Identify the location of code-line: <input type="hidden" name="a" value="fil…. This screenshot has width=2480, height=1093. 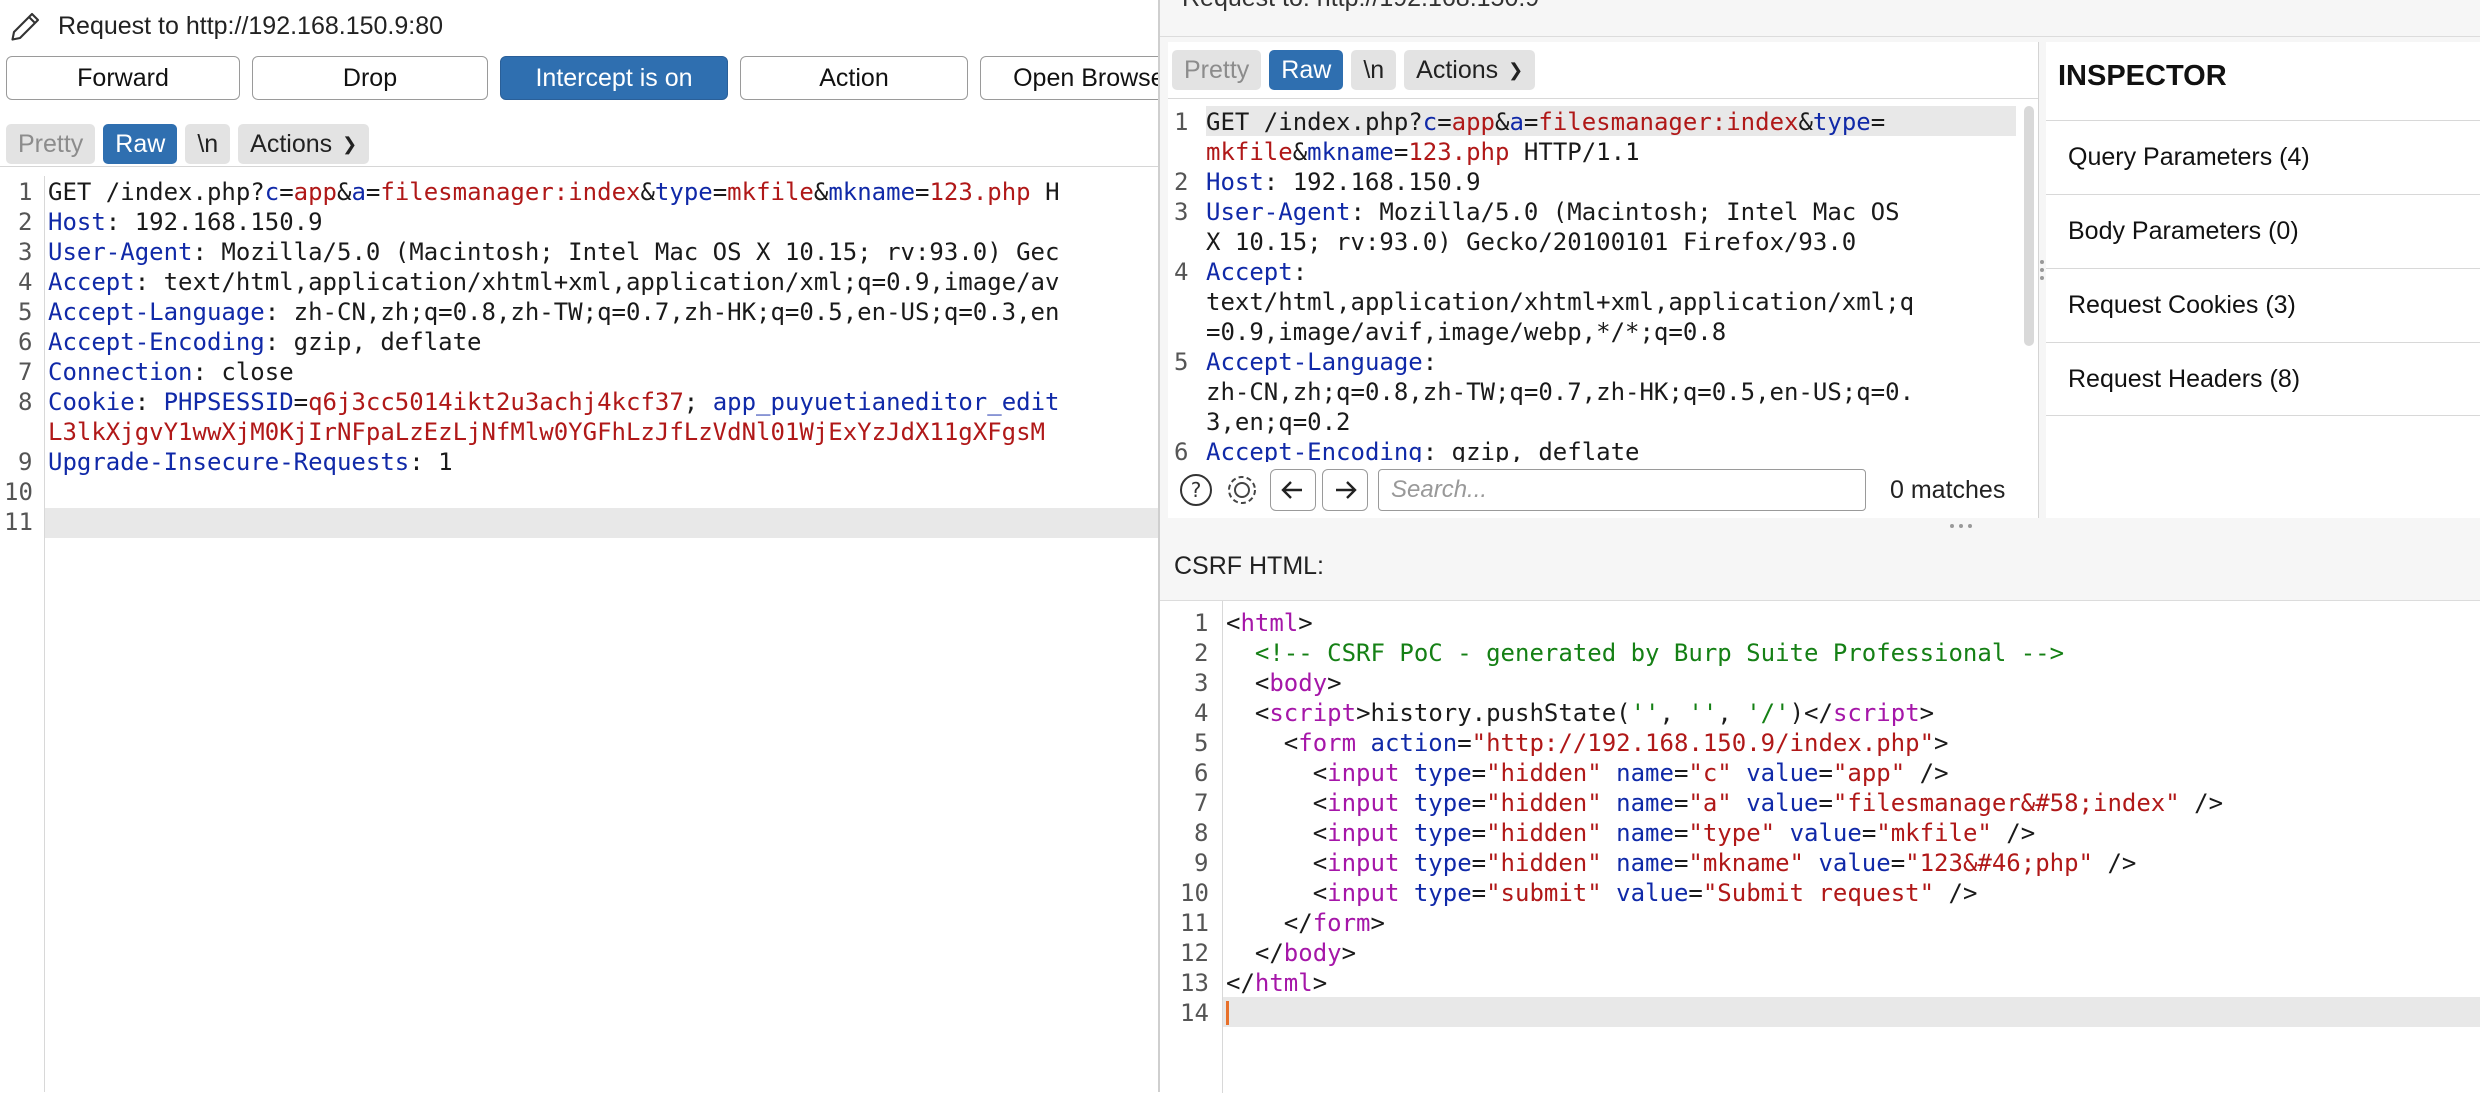
(1725, 803).